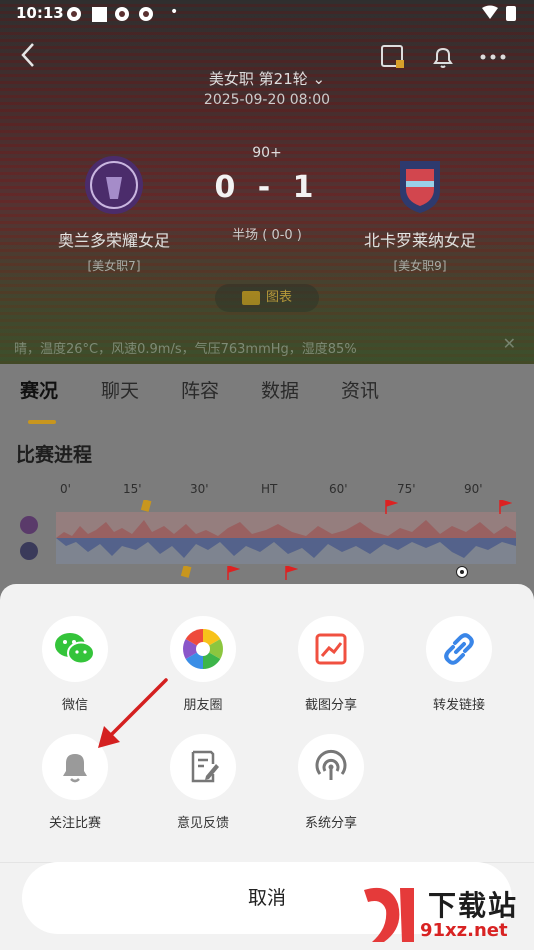  What do you see at coordinates (280, 389) in the screenshot?
I see `tab-stats: 数据` at bounding box center [280, 389].